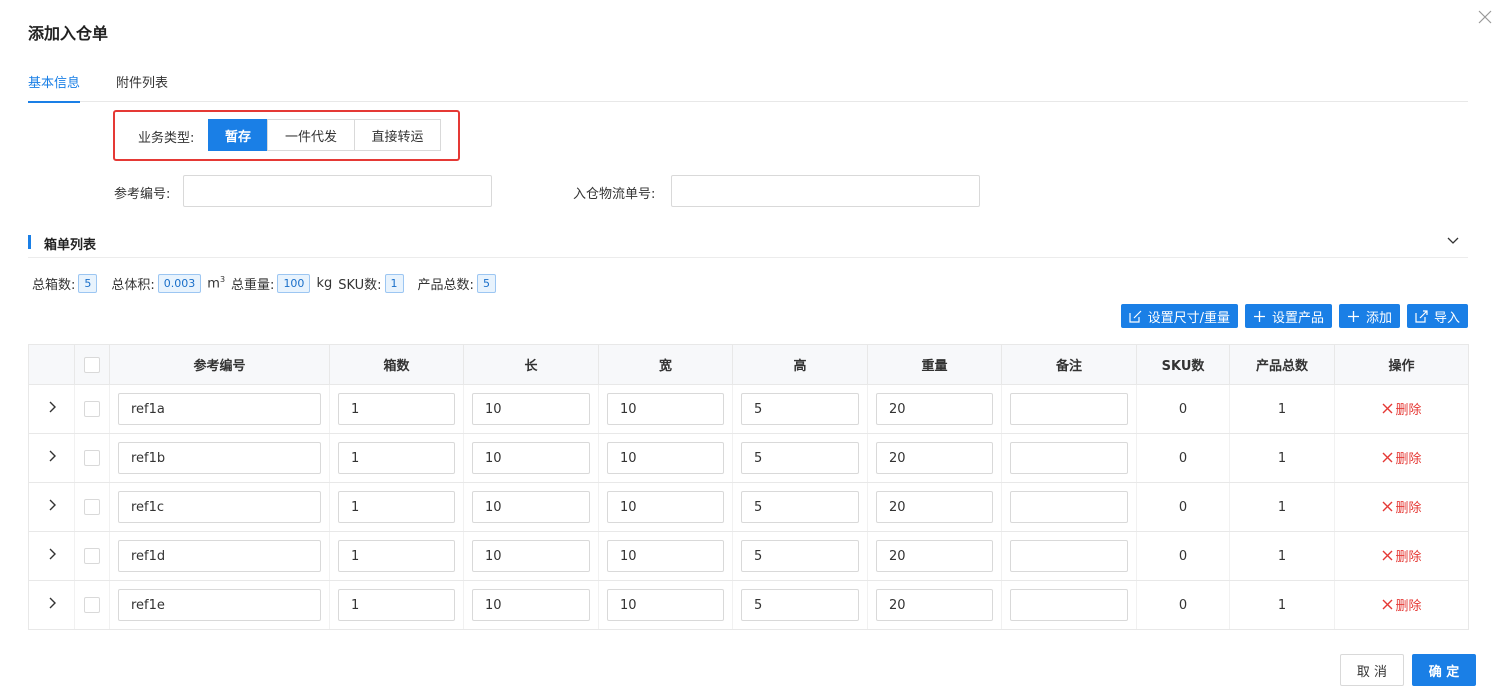 Image resolution: width=1504 pixels, height=700 pixels. I want to click on business-type-label: 业务类型:, so click(166, 138).